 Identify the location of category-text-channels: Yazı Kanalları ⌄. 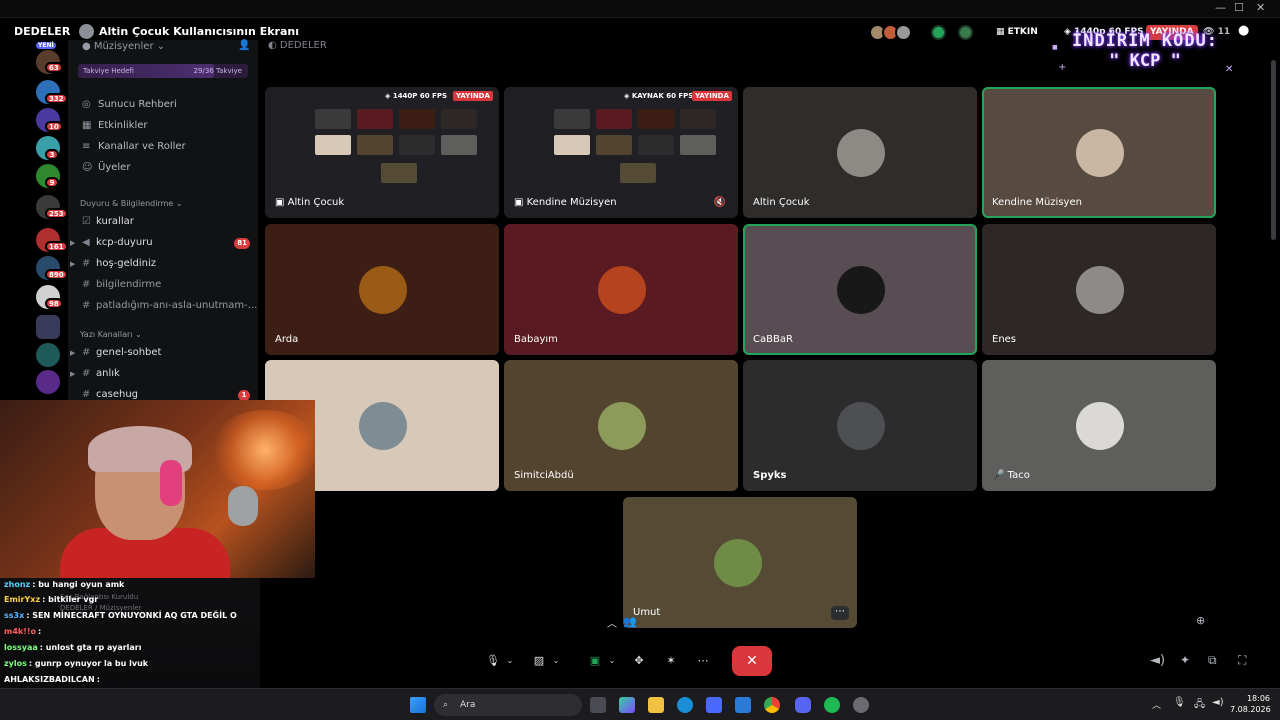
(111, 334).